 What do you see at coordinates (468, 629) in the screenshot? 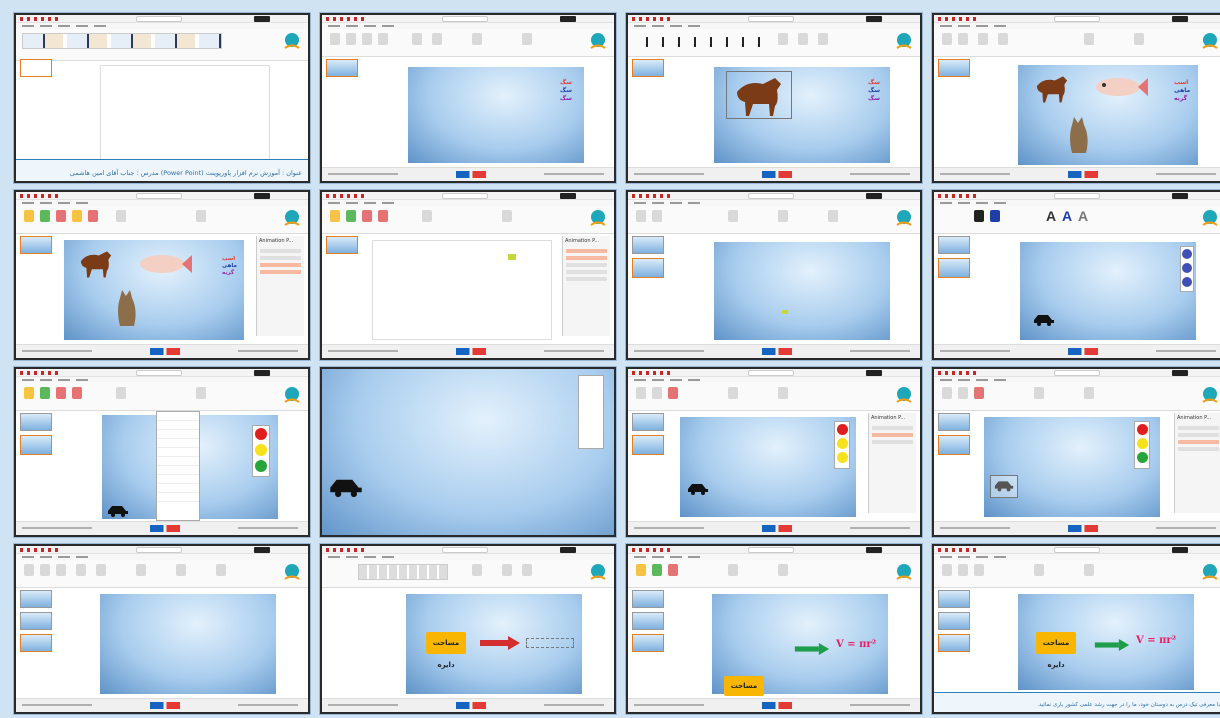
I see `thumbnail-14: مساحت دایره` at bounding box center [468, 629].